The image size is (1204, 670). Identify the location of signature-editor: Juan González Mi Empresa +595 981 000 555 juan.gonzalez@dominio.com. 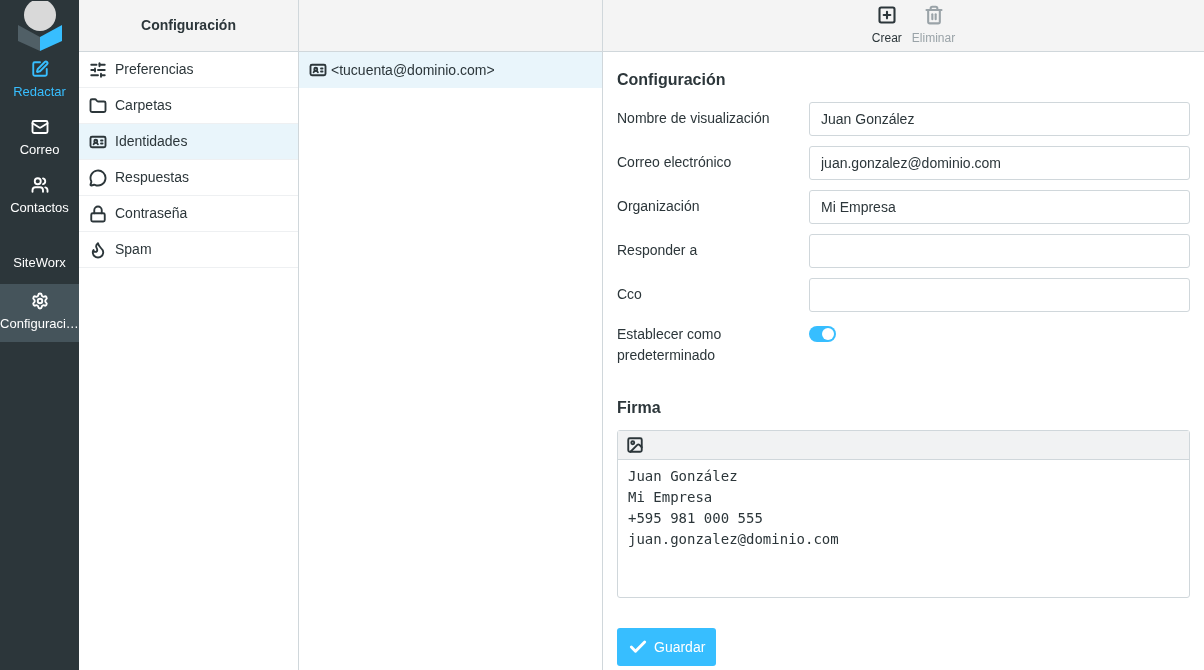
(903, 514).